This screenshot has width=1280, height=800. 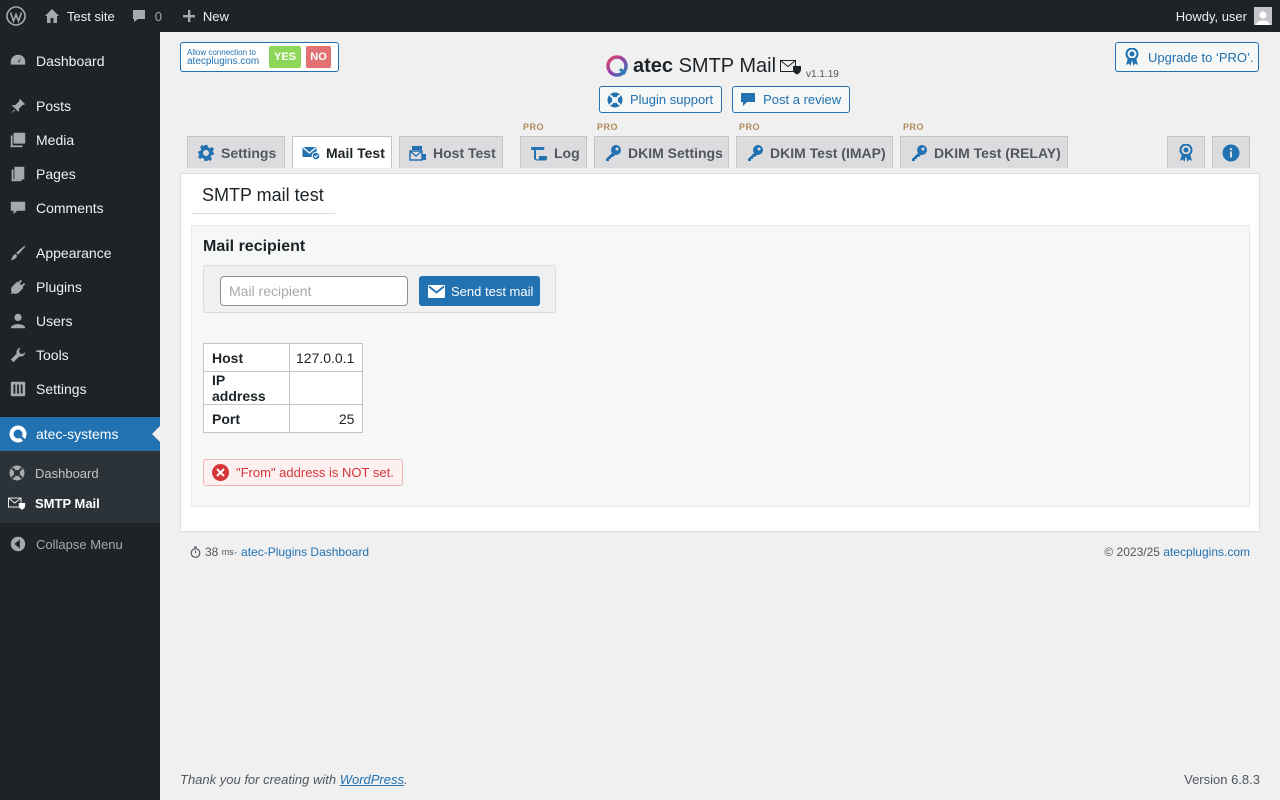 What do you see at coordinates (640, 16) in the screenshot?
I see `admin-bar: Test site 0 New Howdy, user` at bounding box center [640, 16].